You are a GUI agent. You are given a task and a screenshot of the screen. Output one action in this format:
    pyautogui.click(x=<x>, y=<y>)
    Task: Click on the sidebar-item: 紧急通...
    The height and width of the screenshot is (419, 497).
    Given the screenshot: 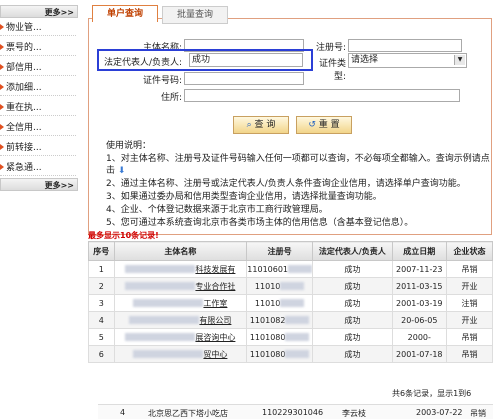 What is the action you would take?
    pyautogui.click(x=38, y=169)
    